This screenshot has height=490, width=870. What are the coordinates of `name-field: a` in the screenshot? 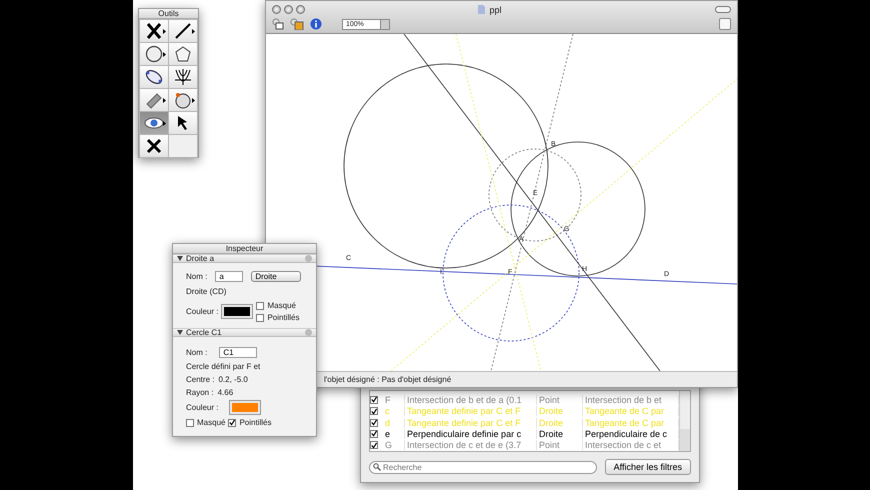 It's located at (229, 276).